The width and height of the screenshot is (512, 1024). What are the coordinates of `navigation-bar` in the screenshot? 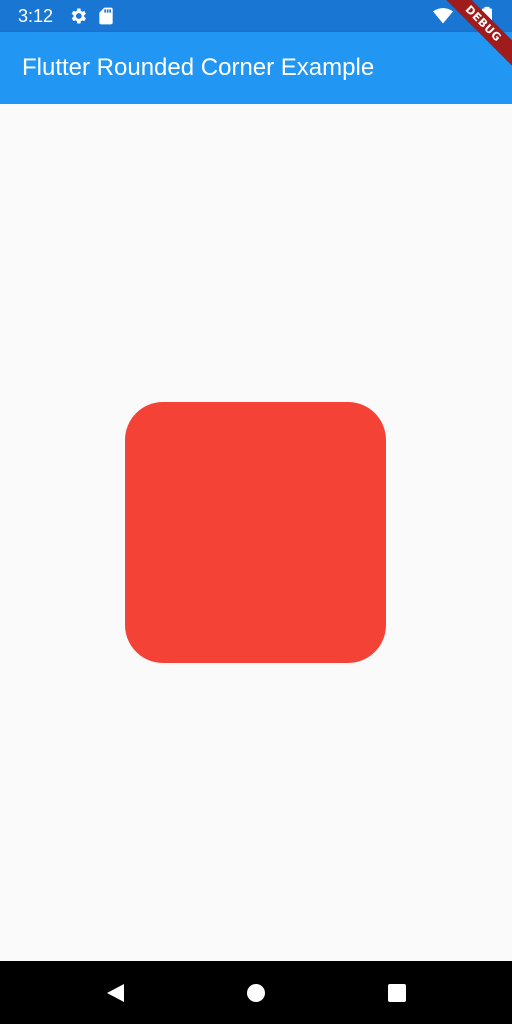 It's located at (256, 992).